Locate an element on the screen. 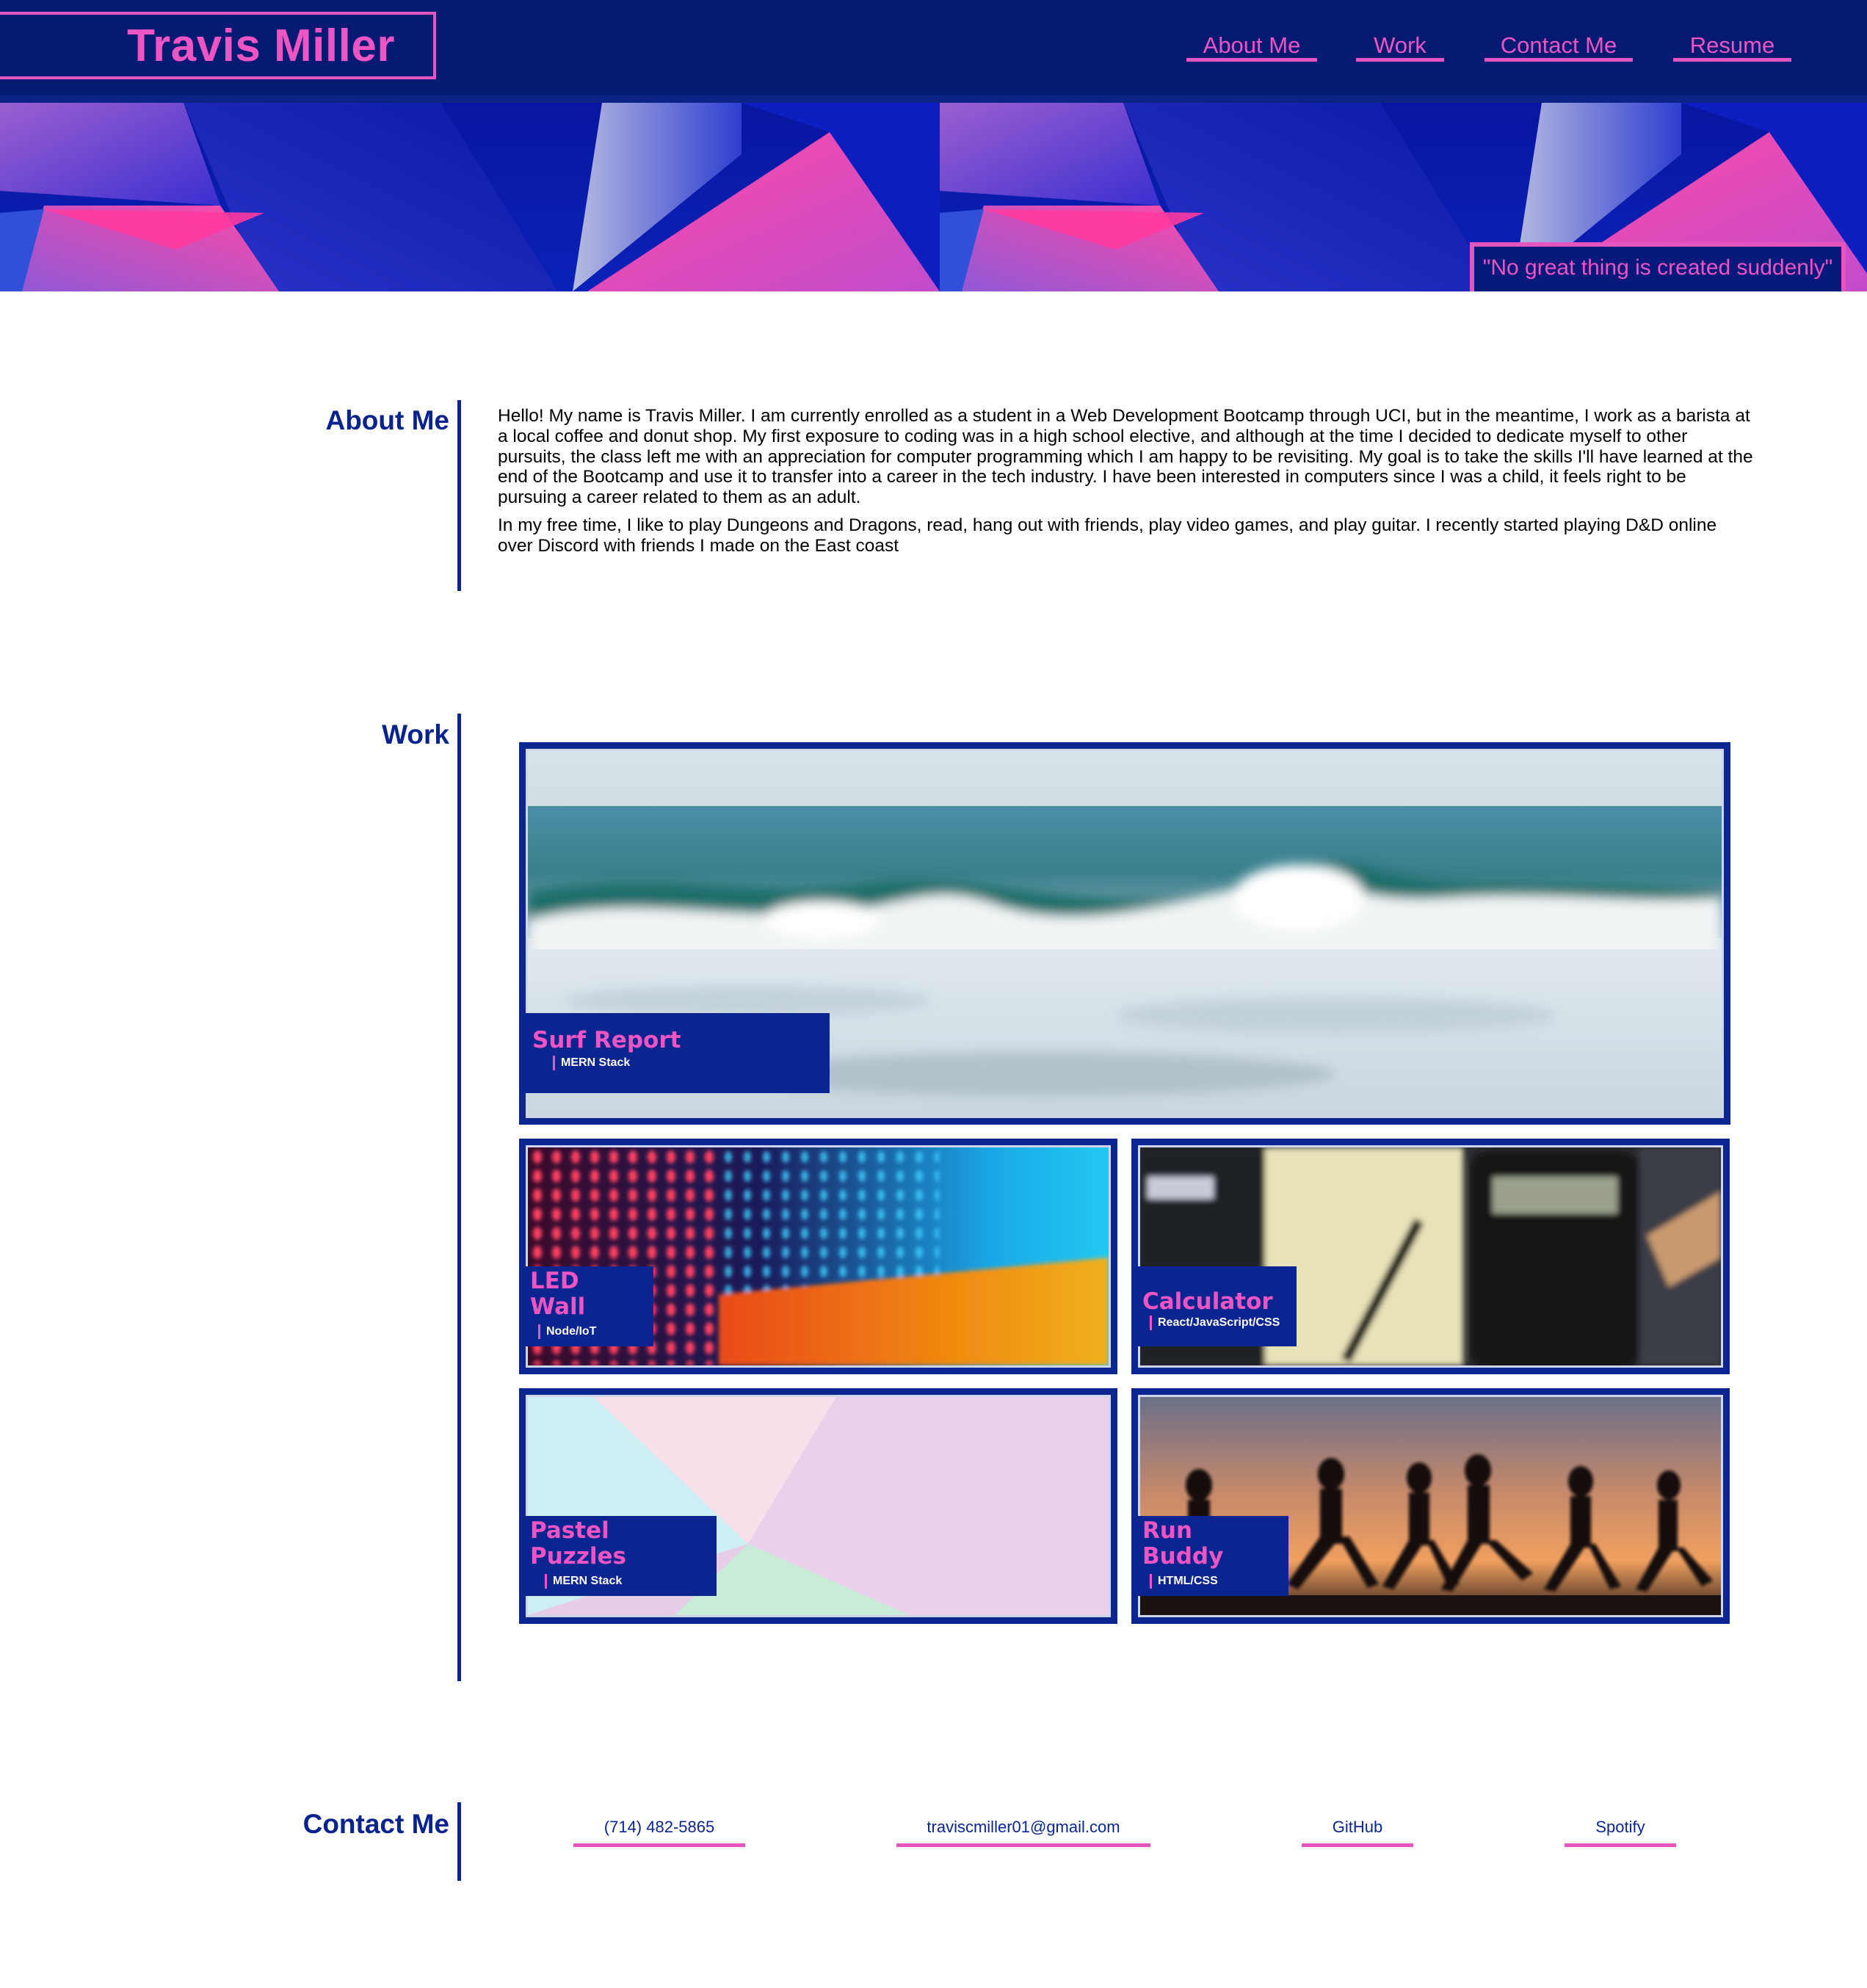 Image resolution: width=1867 pixels, height=1988 pixels. nav-contact-me: Contact Me is located at coordinates (1558, 45).